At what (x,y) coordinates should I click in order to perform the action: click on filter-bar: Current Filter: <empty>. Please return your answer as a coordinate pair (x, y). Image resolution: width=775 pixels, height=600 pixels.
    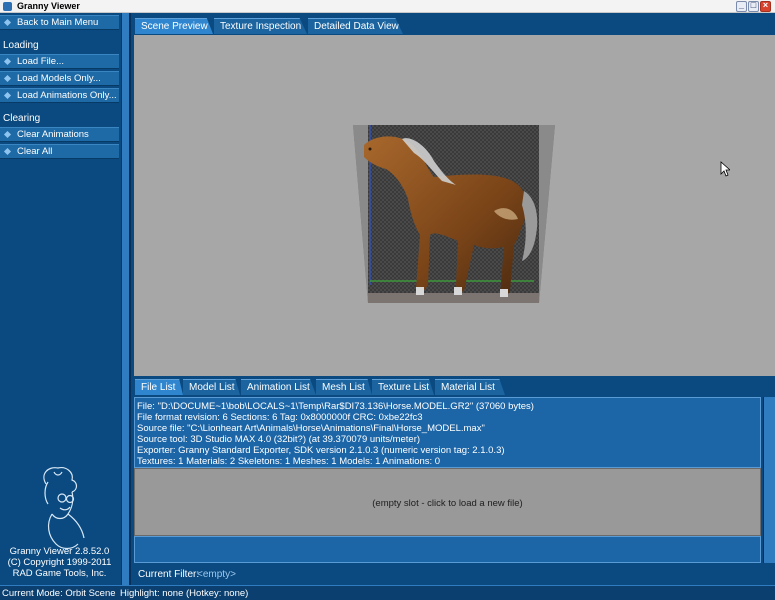
    Looking at the image, I should click on (453, 573).